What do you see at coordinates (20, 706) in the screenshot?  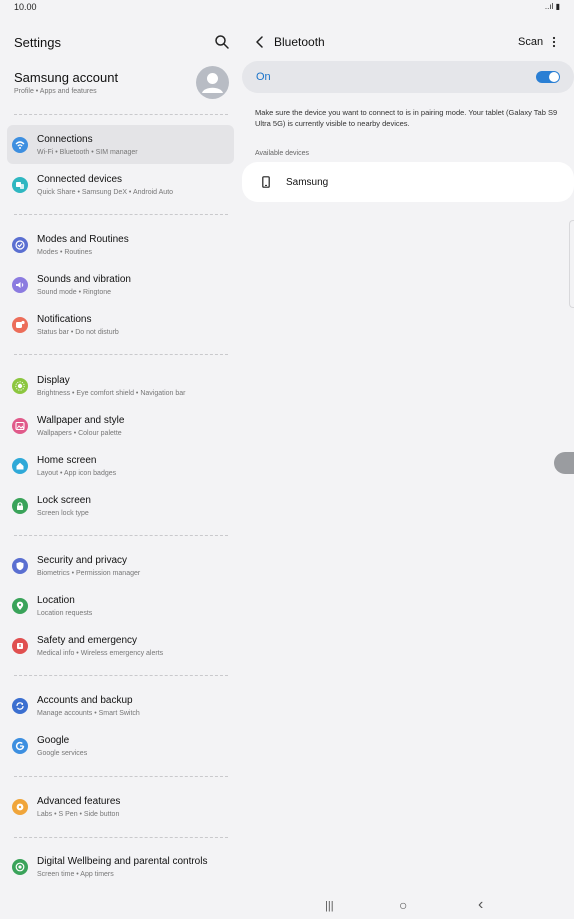 I see `sync-icon` at bounding box center [20, 706].